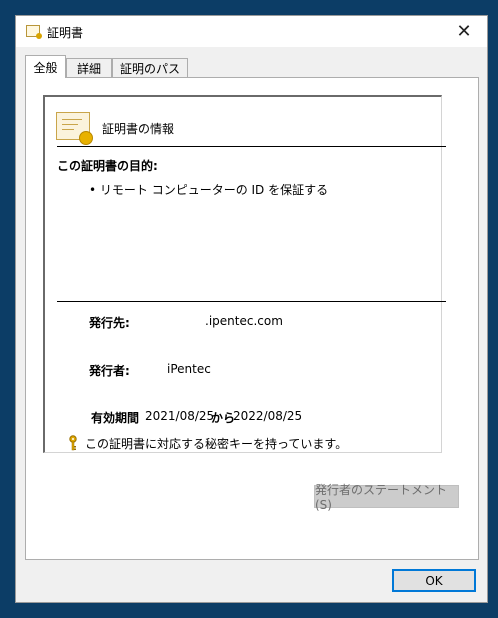 This screenshot has height=618, width=498. Describe the element at coordinates (386, 497) in the screenshot. I see `issuer-statement-button: 発行者のステートメント(S)` at that location.